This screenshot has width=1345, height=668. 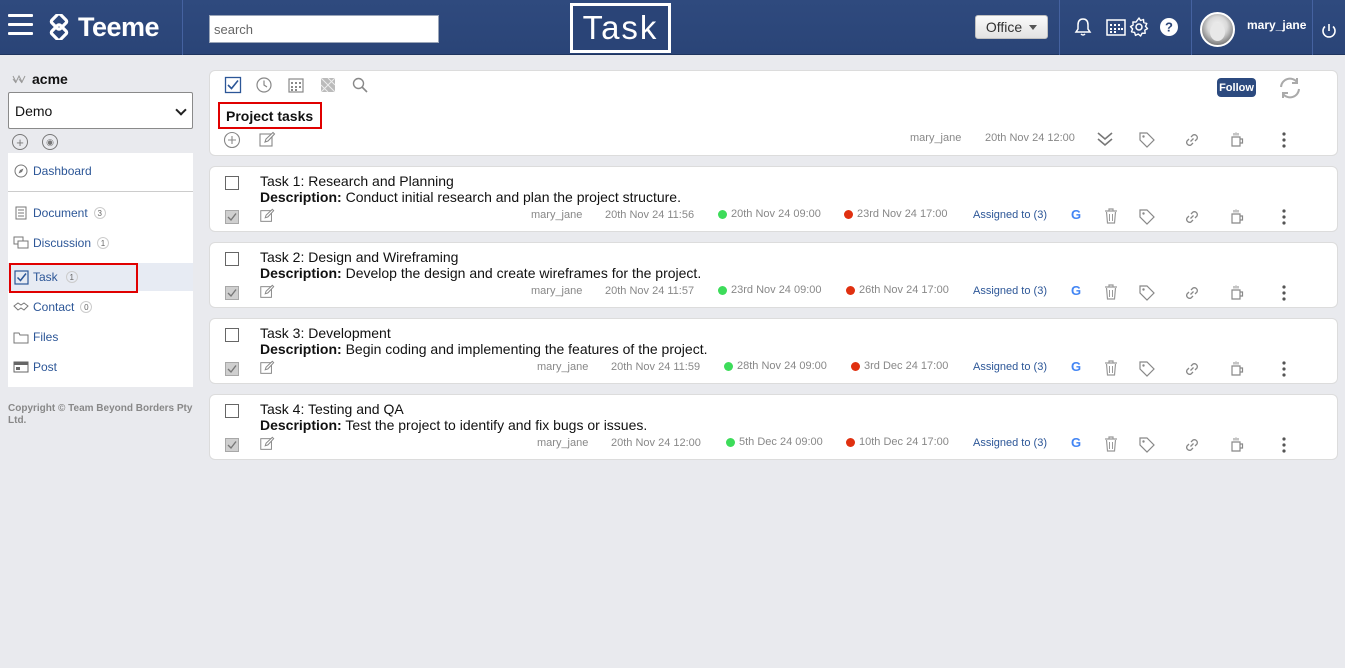 What do you see at coordinates (1276, 25) in the screenshot?
I see `username: mary_jane` at bounding box center [1276, 25].